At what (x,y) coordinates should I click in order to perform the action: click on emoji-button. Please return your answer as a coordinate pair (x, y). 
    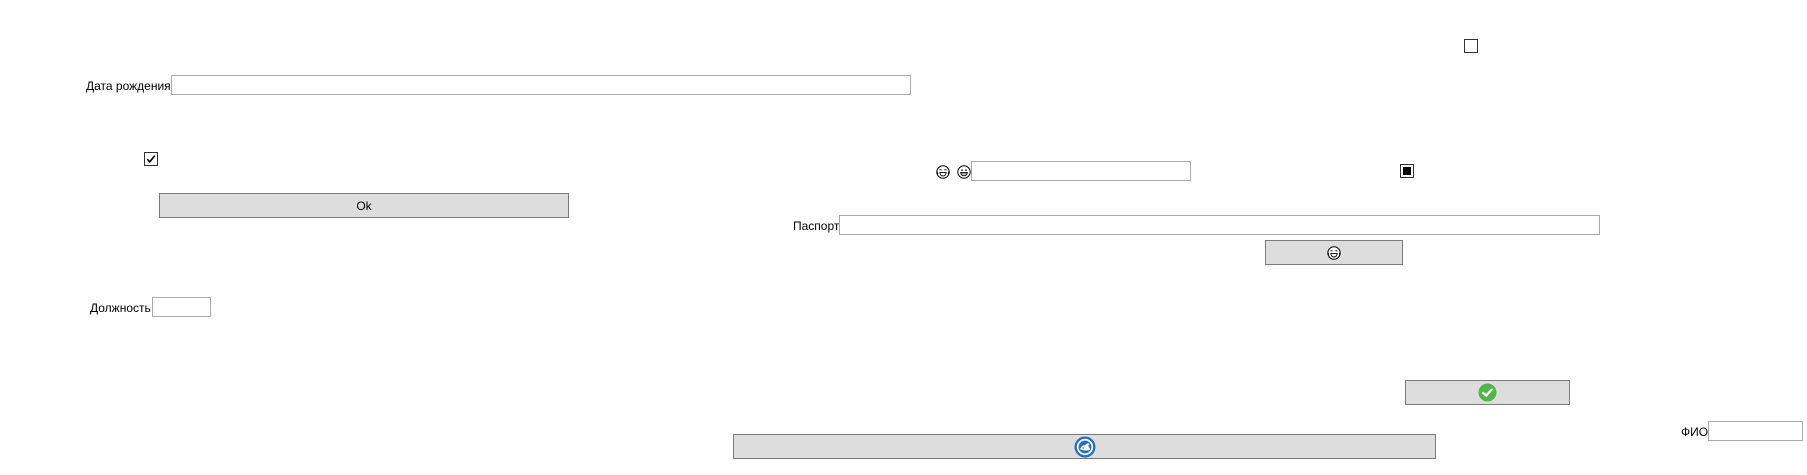
    Looking at the image, I should click on (1334, 252).